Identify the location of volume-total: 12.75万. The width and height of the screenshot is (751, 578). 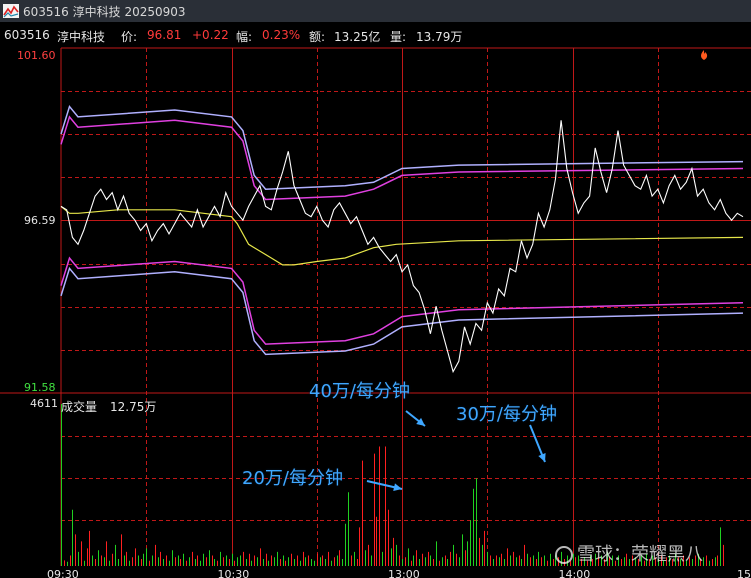
(133, 407).